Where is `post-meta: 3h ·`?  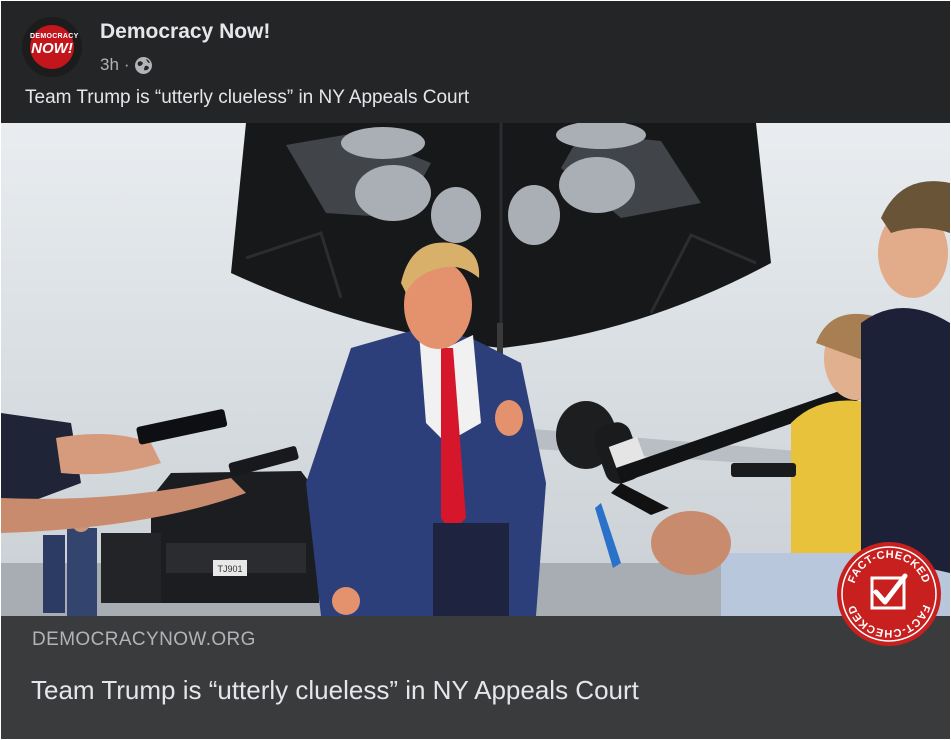 post-meta: 3h · is located at coordinates (126, 65).